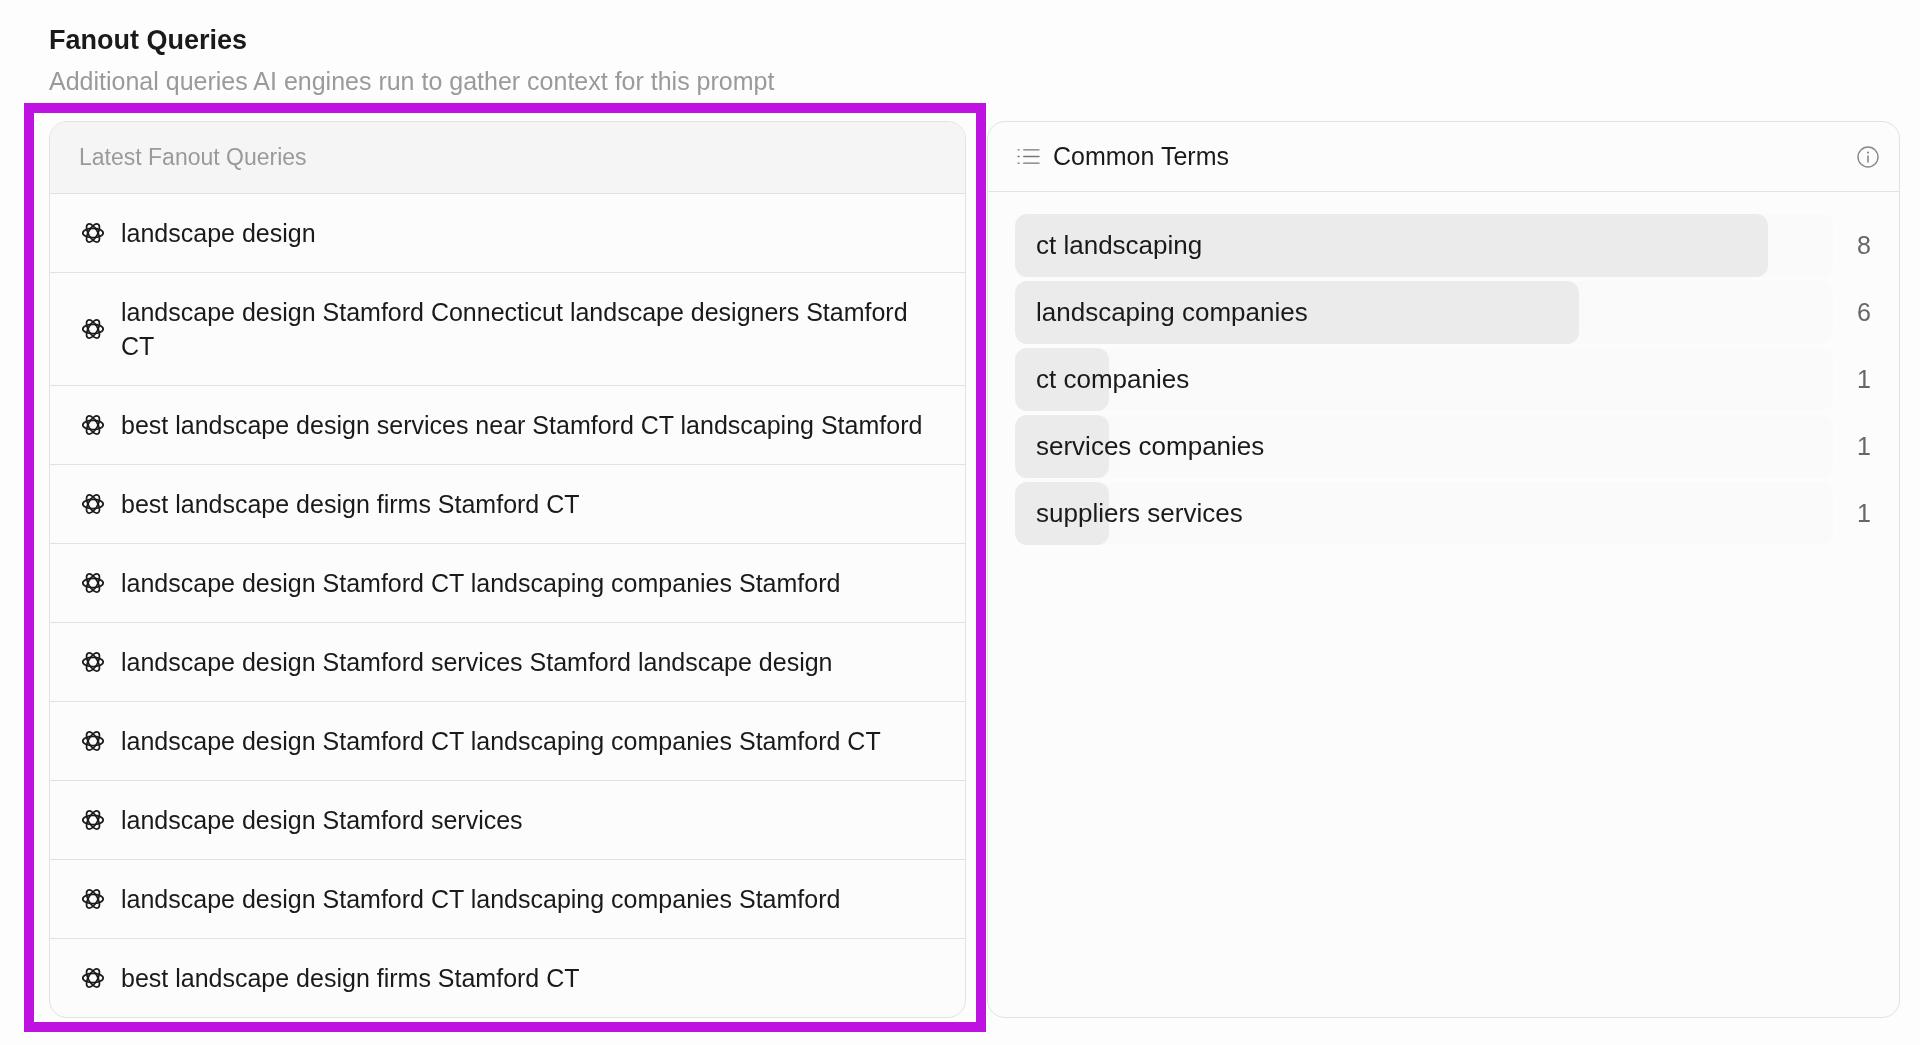 This screenshot has width=1920, height=1045. Describe the element at coordinates (1864, 312) in the screenshot. I see `term-count: 6` at that location.